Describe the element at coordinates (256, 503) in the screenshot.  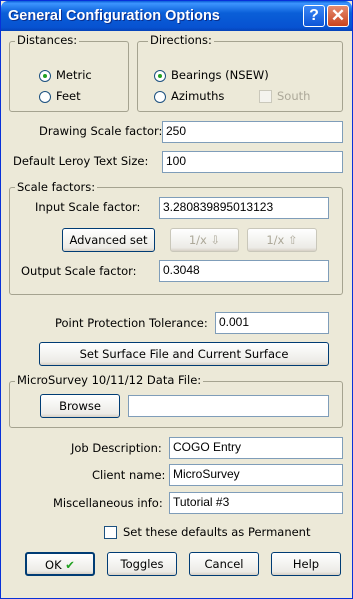
I see `misc-info-field: Tutorial #3` at that location.